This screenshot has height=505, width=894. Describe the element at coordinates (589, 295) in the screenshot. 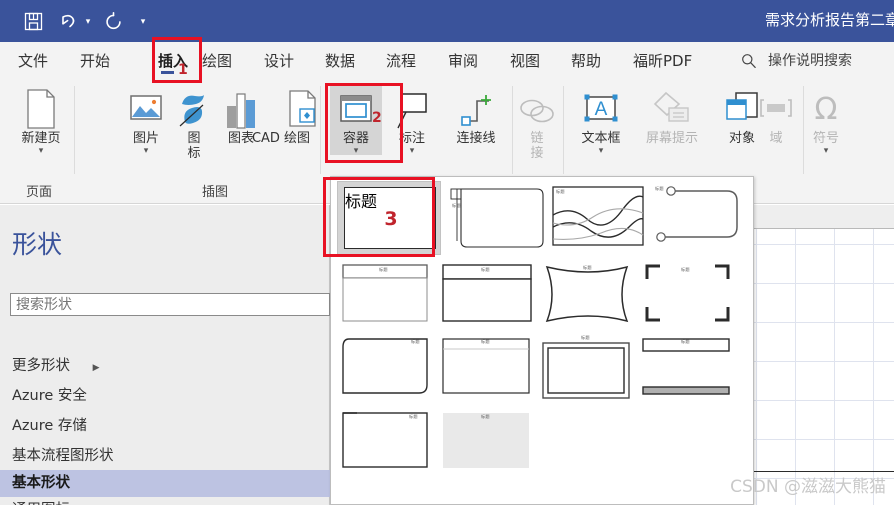

I see `gallery-item-container-curved: 标题` at that location.